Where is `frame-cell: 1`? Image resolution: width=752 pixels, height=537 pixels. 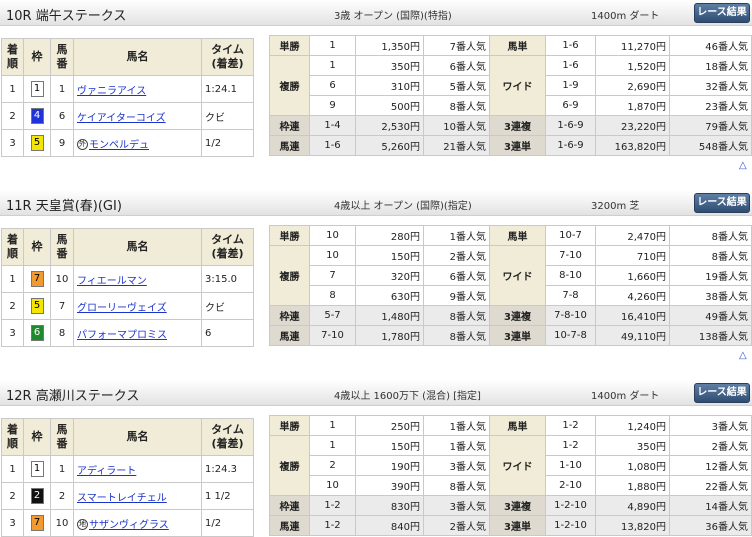 frame-cell: 1 is located at coordinates (37, 89).